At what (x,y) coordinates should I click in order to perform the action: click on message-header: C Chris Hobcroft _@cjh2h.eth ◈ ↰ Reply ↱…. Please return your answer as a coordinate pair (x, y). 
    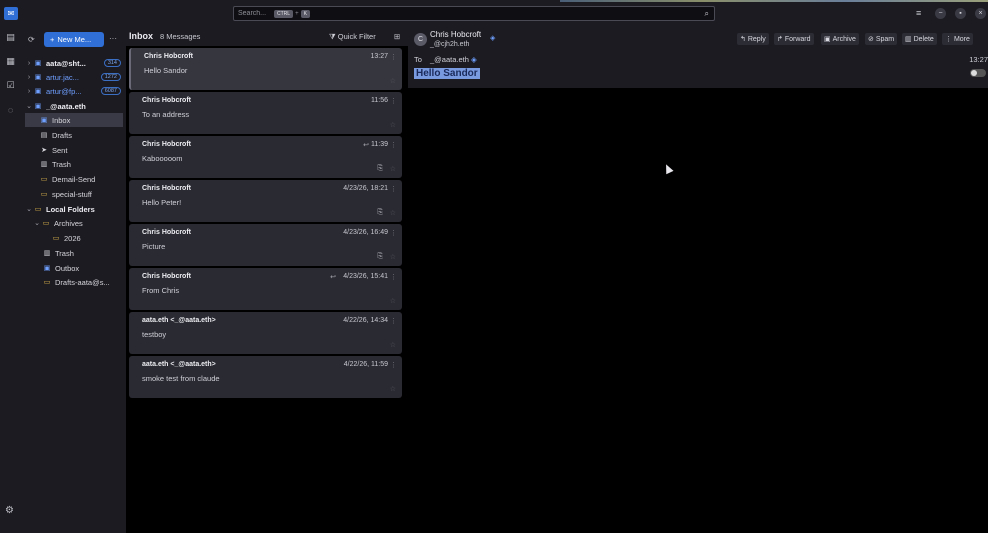
    Looking at the image, I should click on (698, 57).